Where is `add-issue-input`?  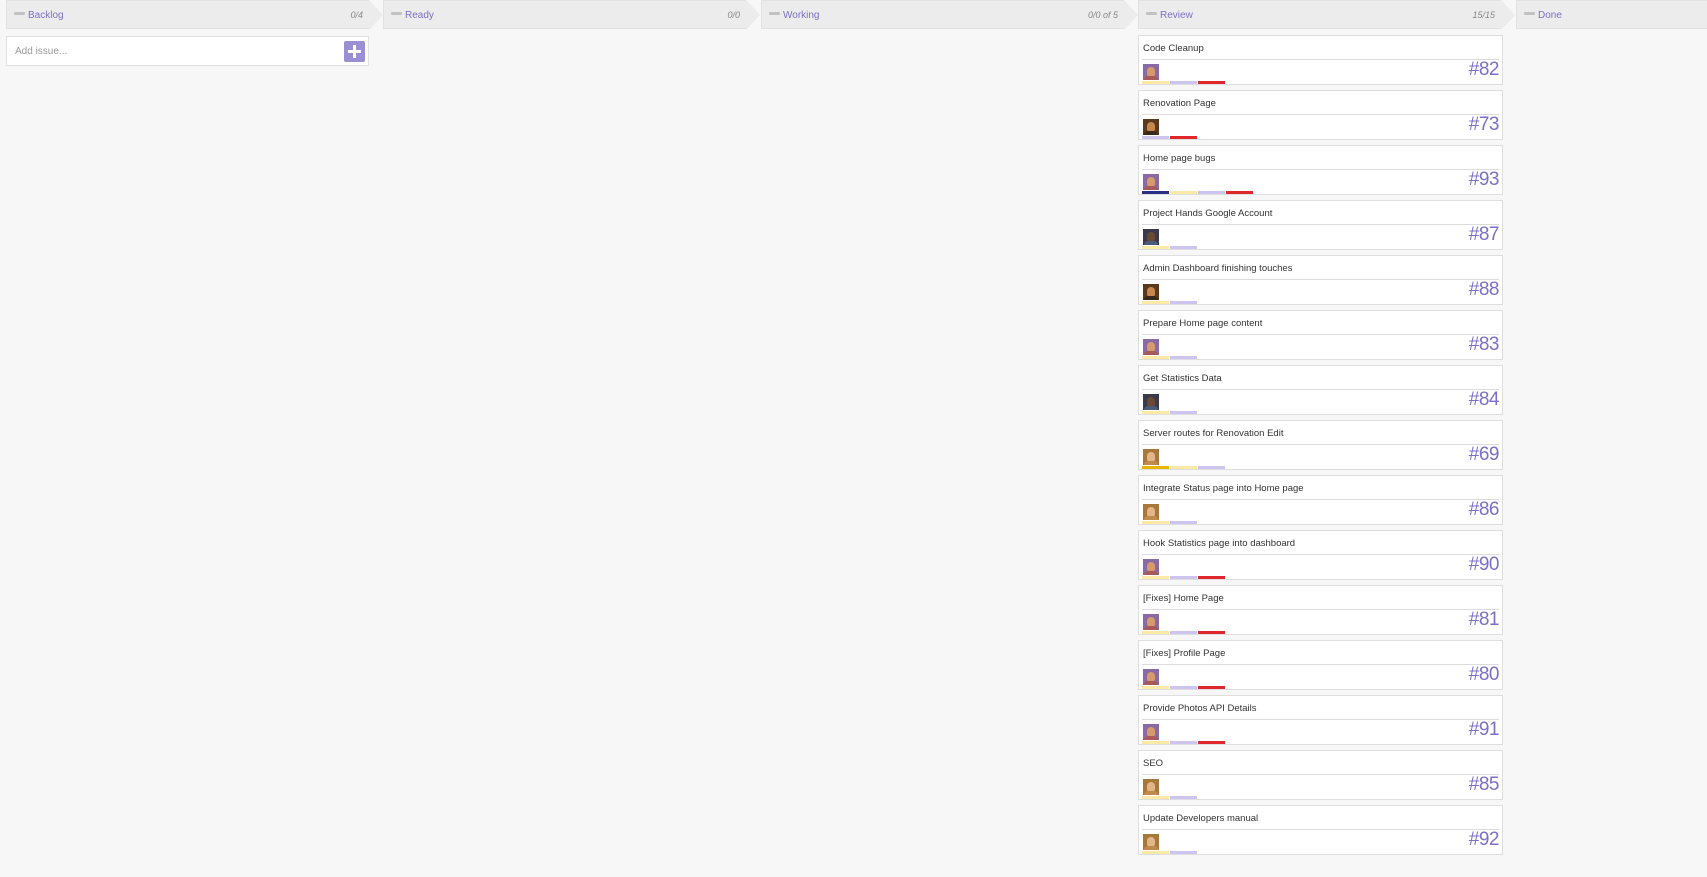
add-issue-input is located at coordinates (174, 51).